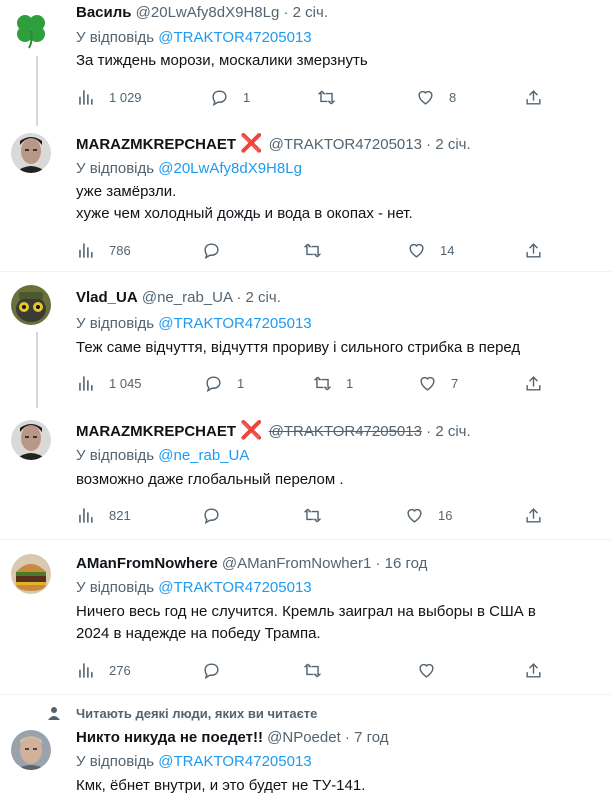  What do you see at coordinates (103, 515) in the screenshot?
I see `views-button: 821` at bounding box center [103, 515].